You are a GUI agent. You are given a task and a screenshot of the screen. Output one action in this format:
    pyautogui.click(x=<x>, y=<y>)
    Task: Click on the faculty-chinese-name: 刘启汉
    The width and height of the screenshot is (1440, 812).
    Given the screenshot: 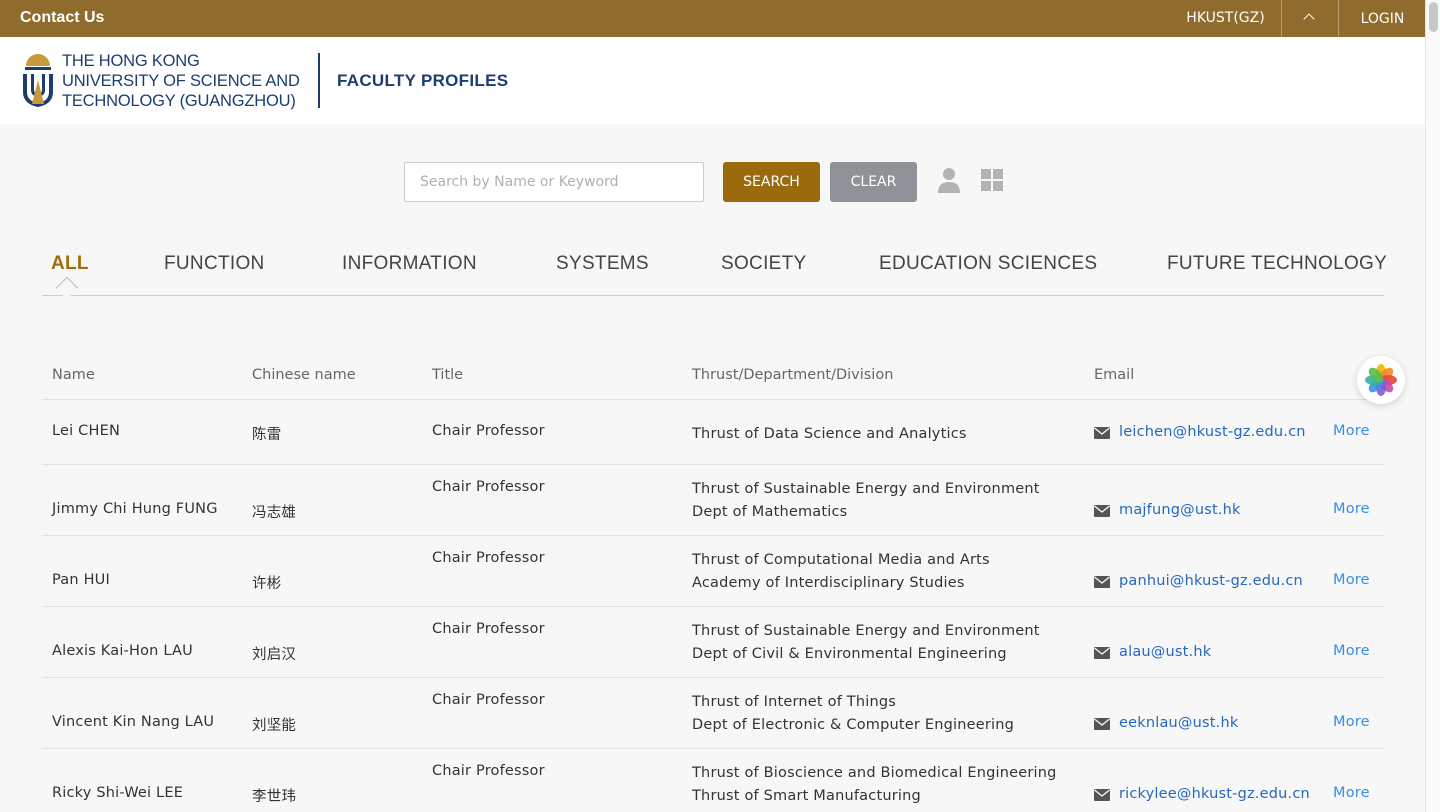 What is the action you would take?
    pyautogui.click(x=274, y=655)
    